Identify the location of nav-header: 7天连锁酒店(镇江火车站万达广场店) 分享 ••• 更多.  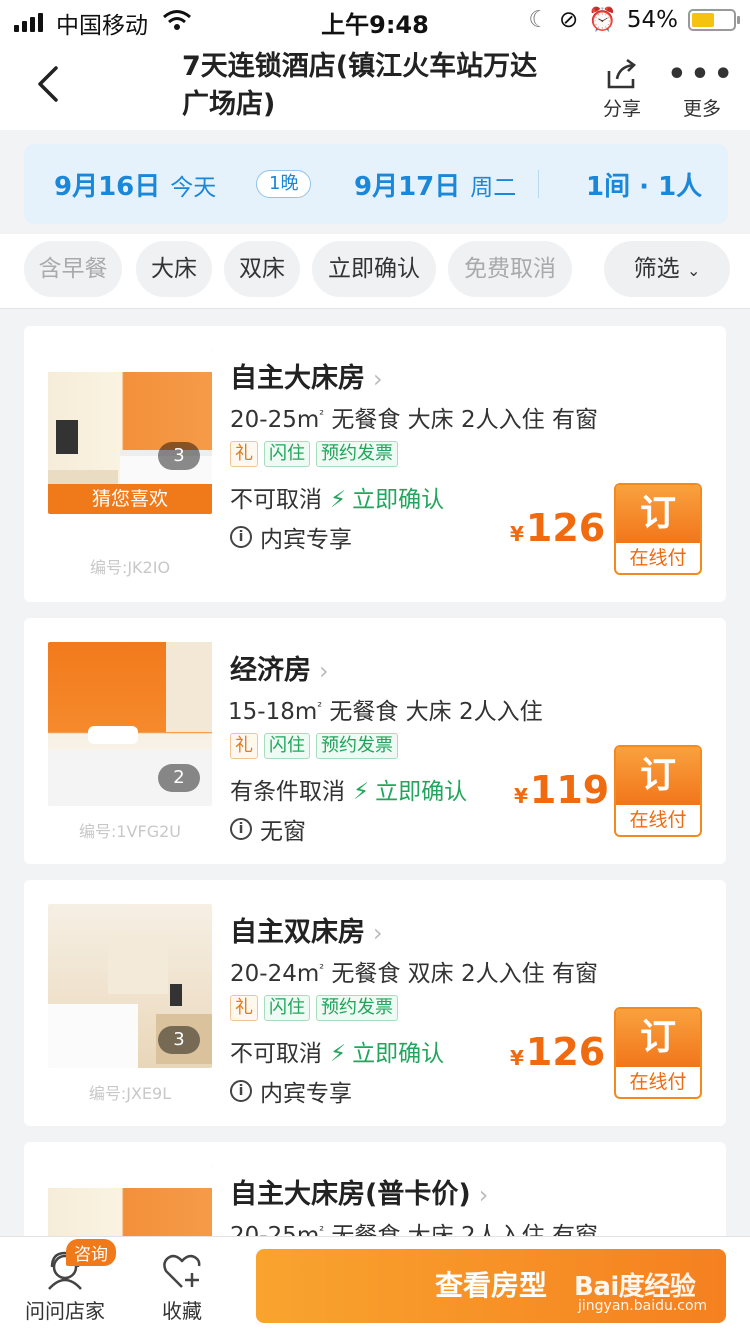
(375, 85).